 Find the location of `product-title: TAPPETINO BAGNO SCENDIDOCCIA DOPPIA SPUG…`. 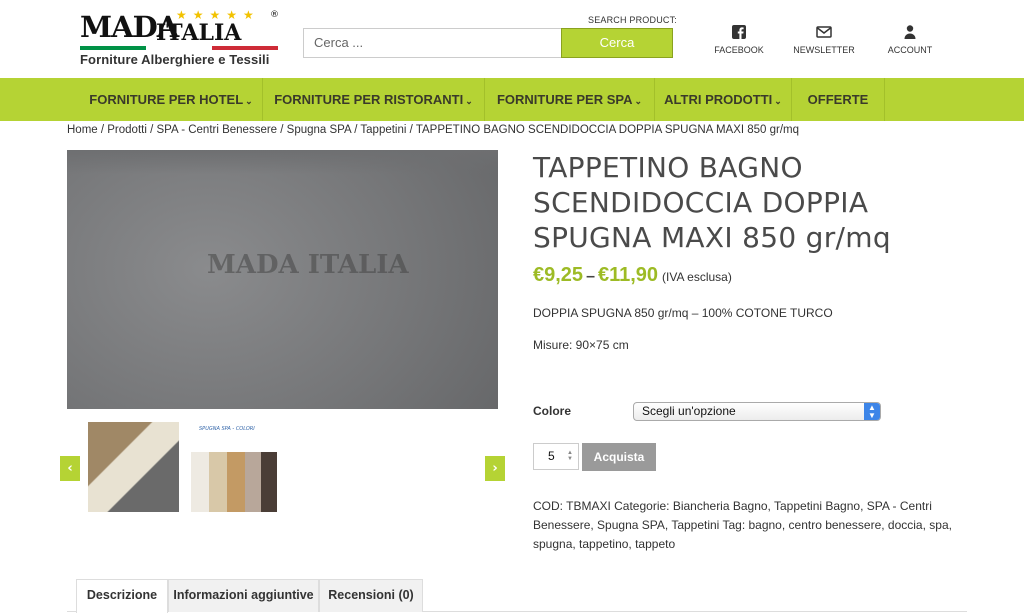

product-title: TAPPETINO BAGNO SCENDIDOCCIA DOPPIA SPUG… is located at coordinates (712, 202).